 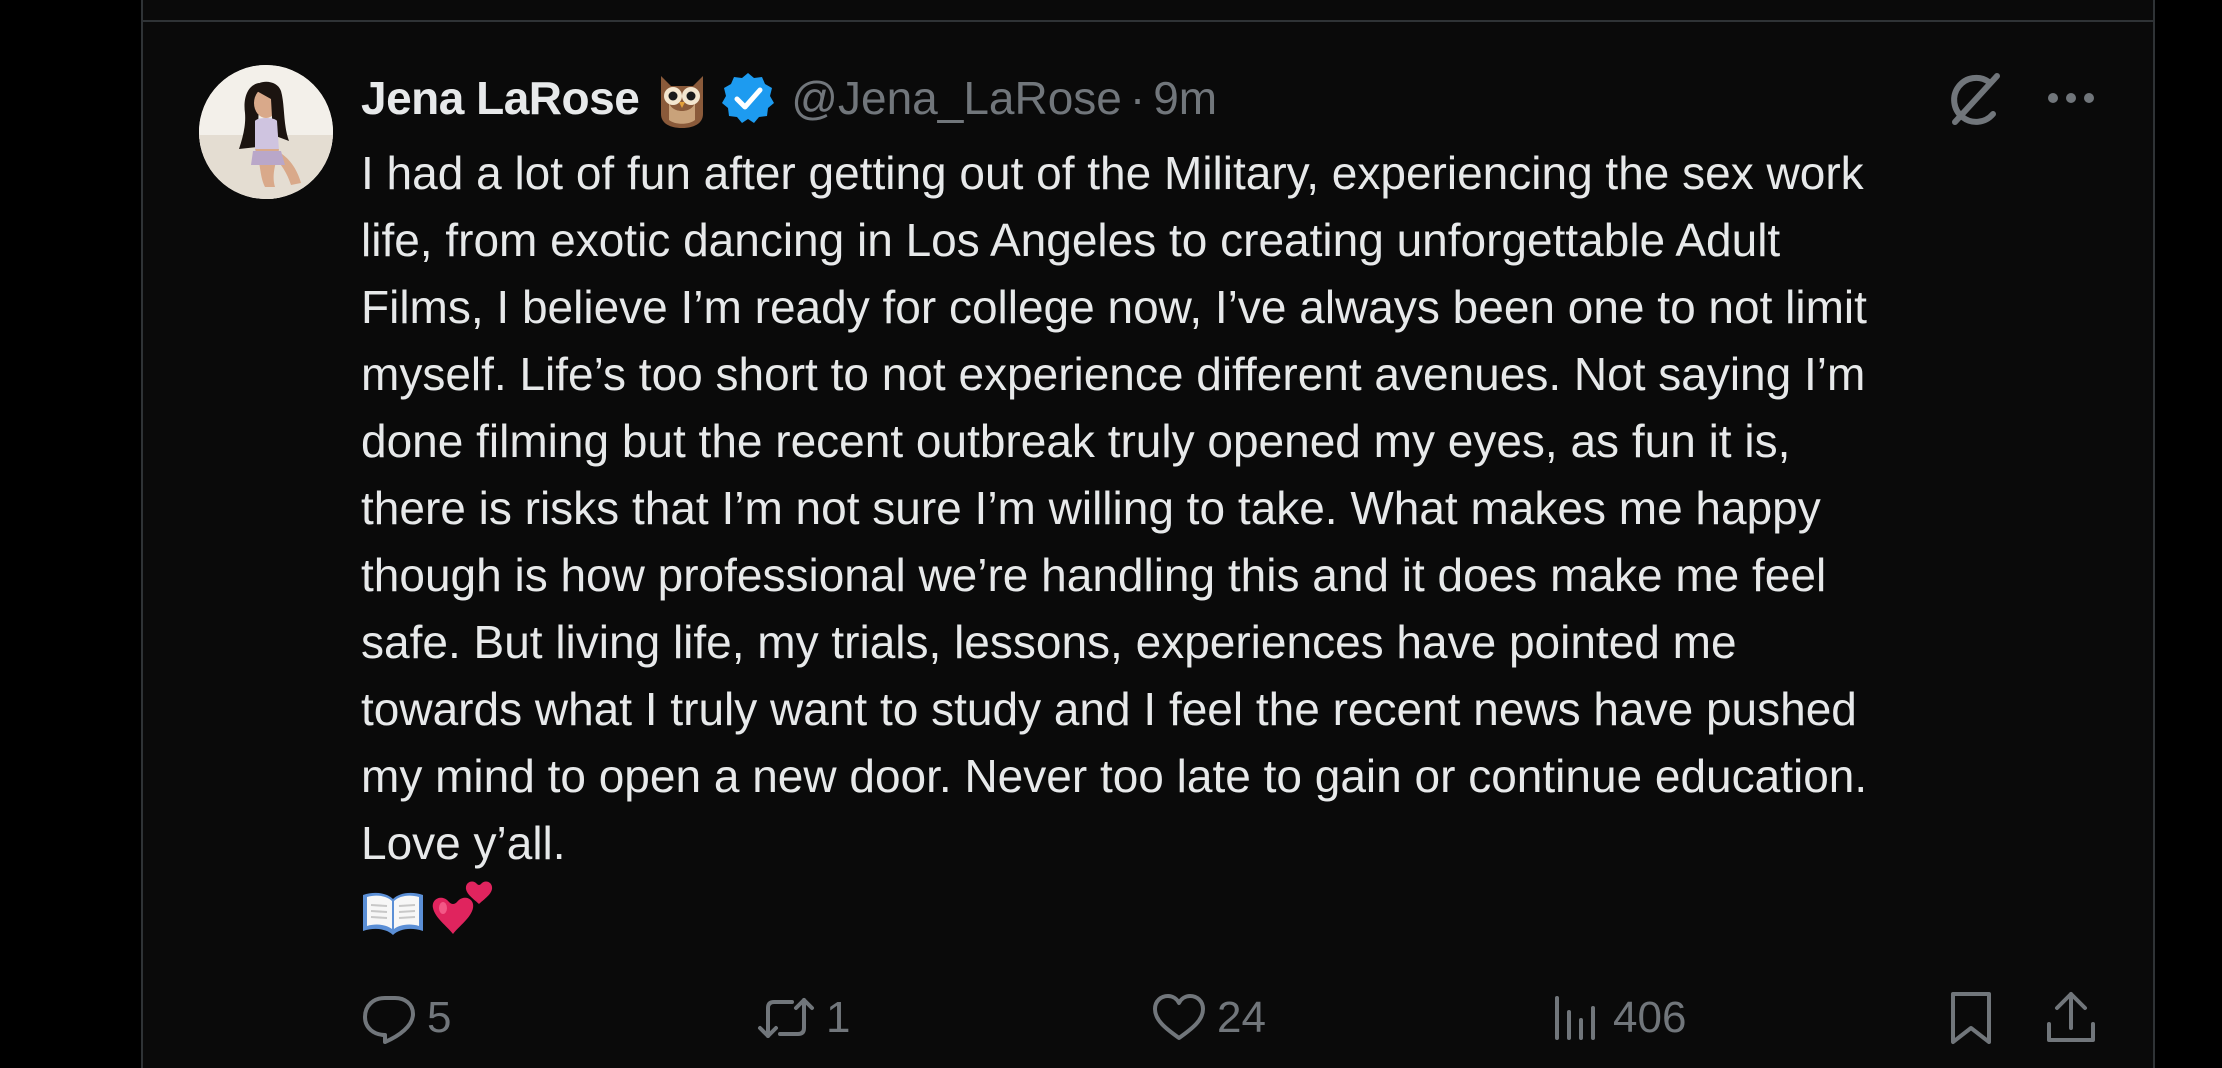 I want to click on like-count: 24, so click(x=1241, y=1017).